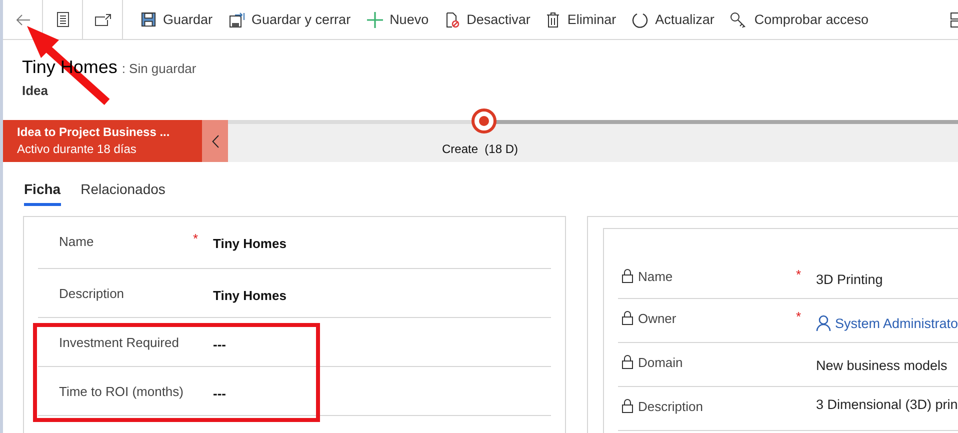 This screenshot has width=958, height=433. Describe the element at coordinates (159, 68) in the screenshot. I see `save-status: : Sin guardar` at that location.